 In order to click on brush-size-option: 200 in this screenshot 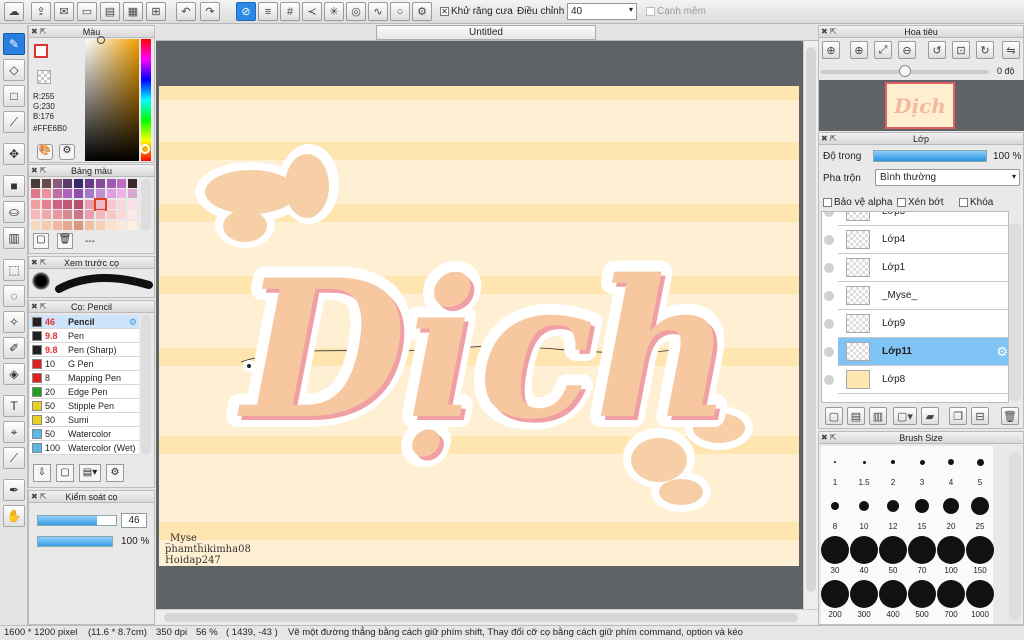, I will do `click(835, 599)`.